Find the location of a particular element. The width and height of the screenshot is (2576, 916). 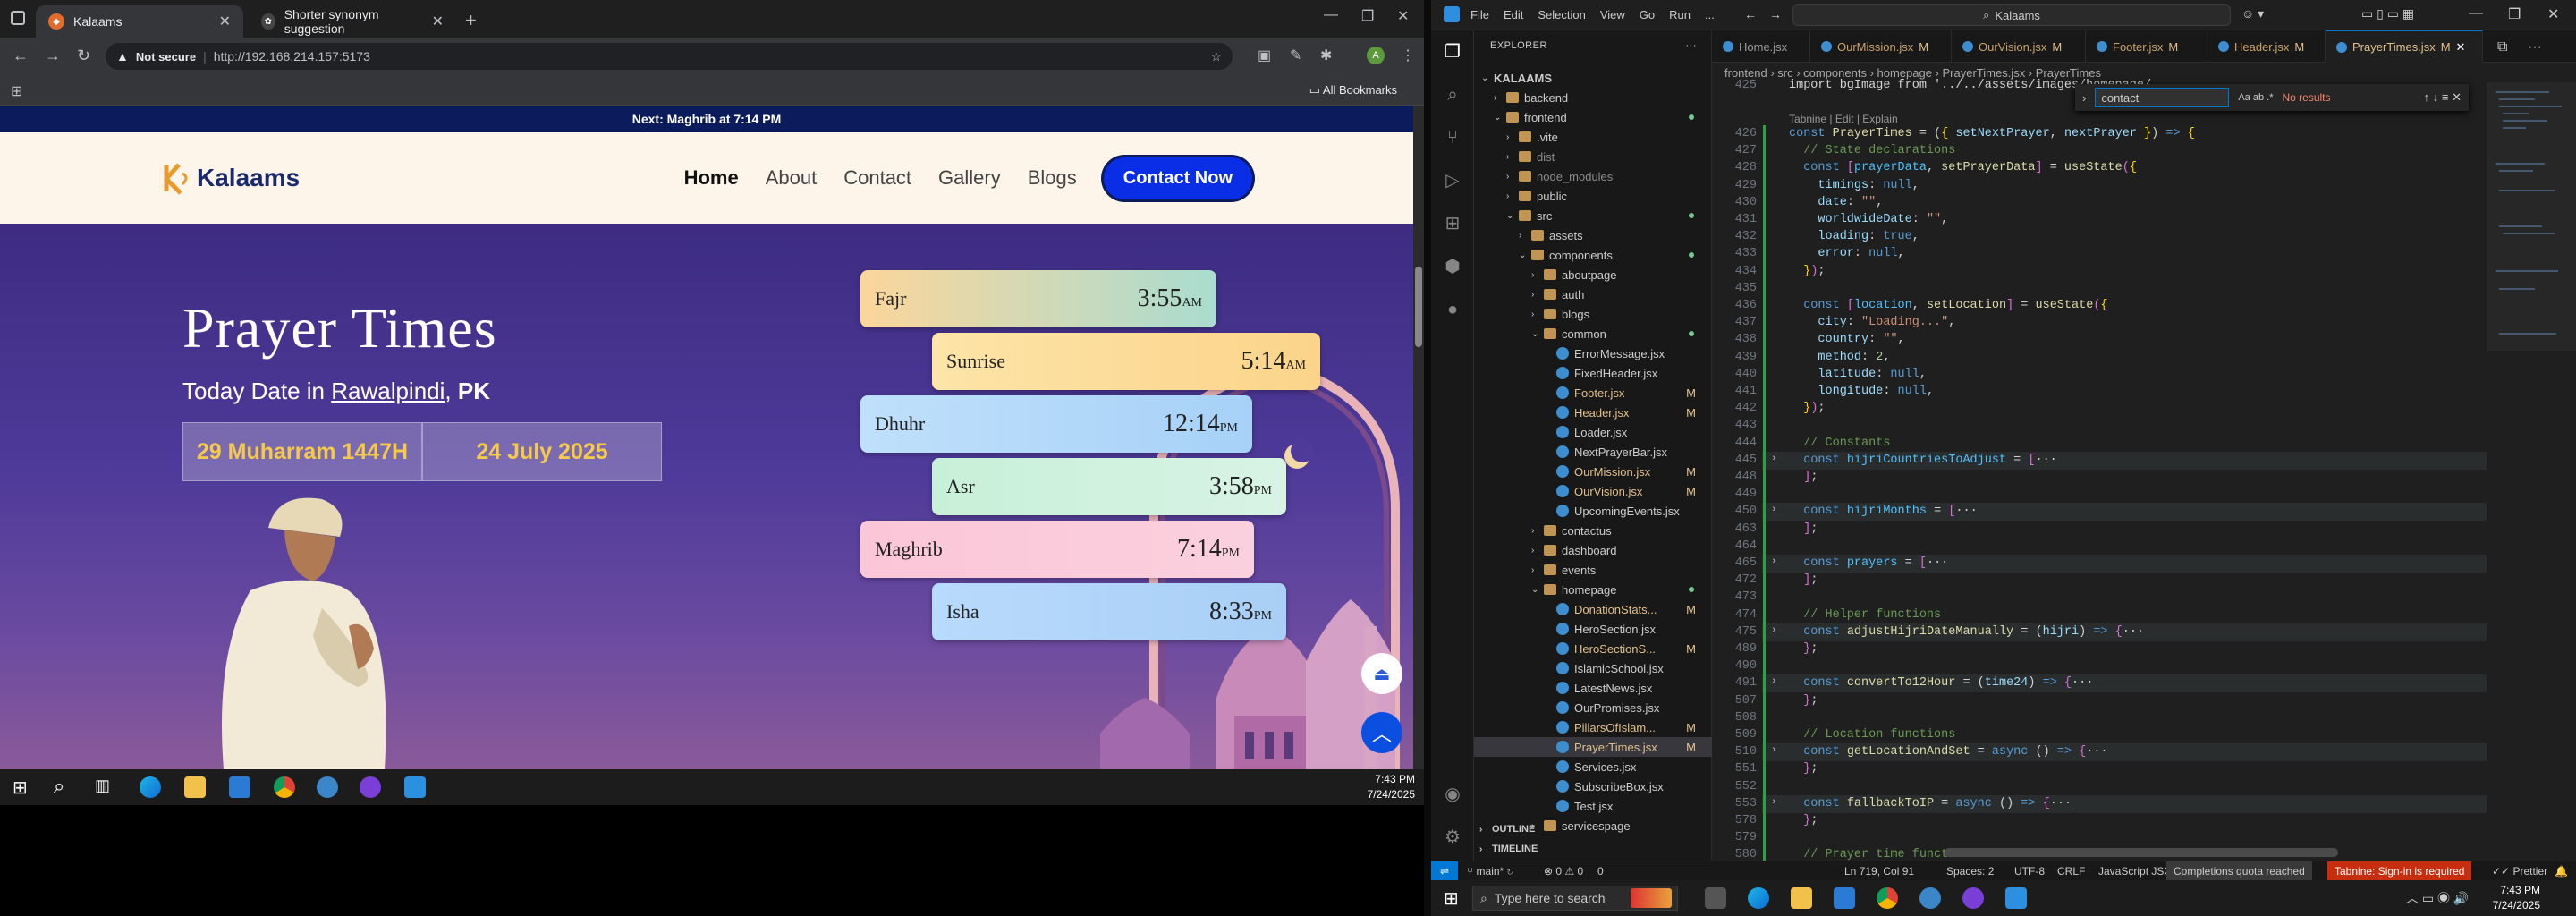

tree-file: Test.jsx is located at coordinates (1593, 806).